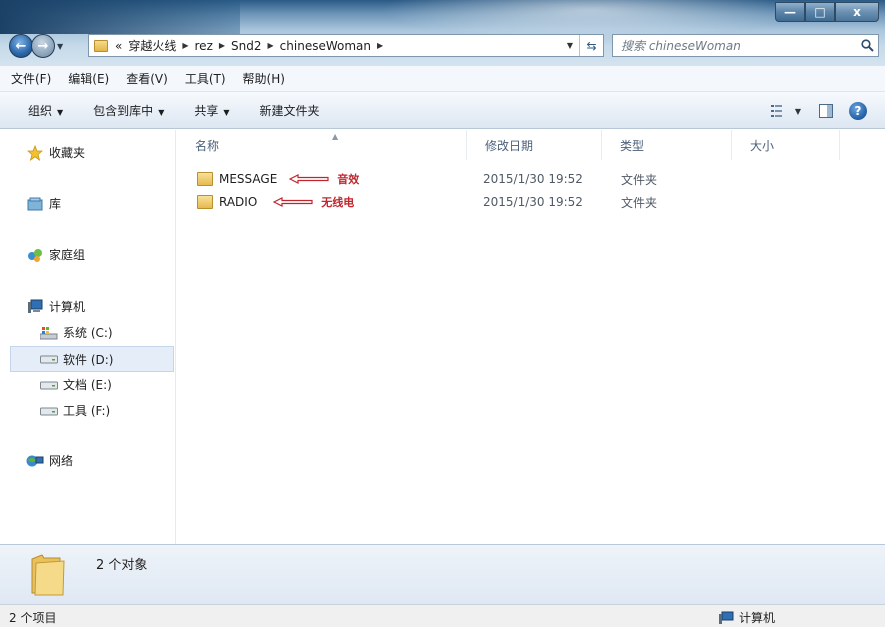 The height and width of the screenshot is (627, 885). I want to click on column-name-label: 名称, so click(207, 145).